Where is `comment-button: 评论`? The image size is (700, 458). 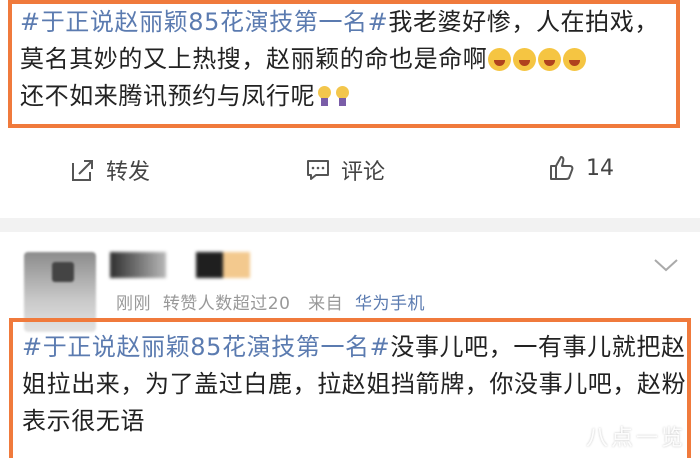
comment-button: 评论 is located at coordinates (345, 170).